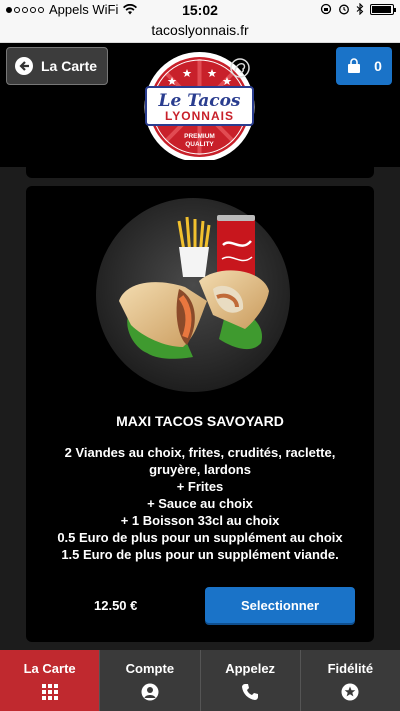  I want to click on description-line: + Sauce au choix, so click(200, 503).